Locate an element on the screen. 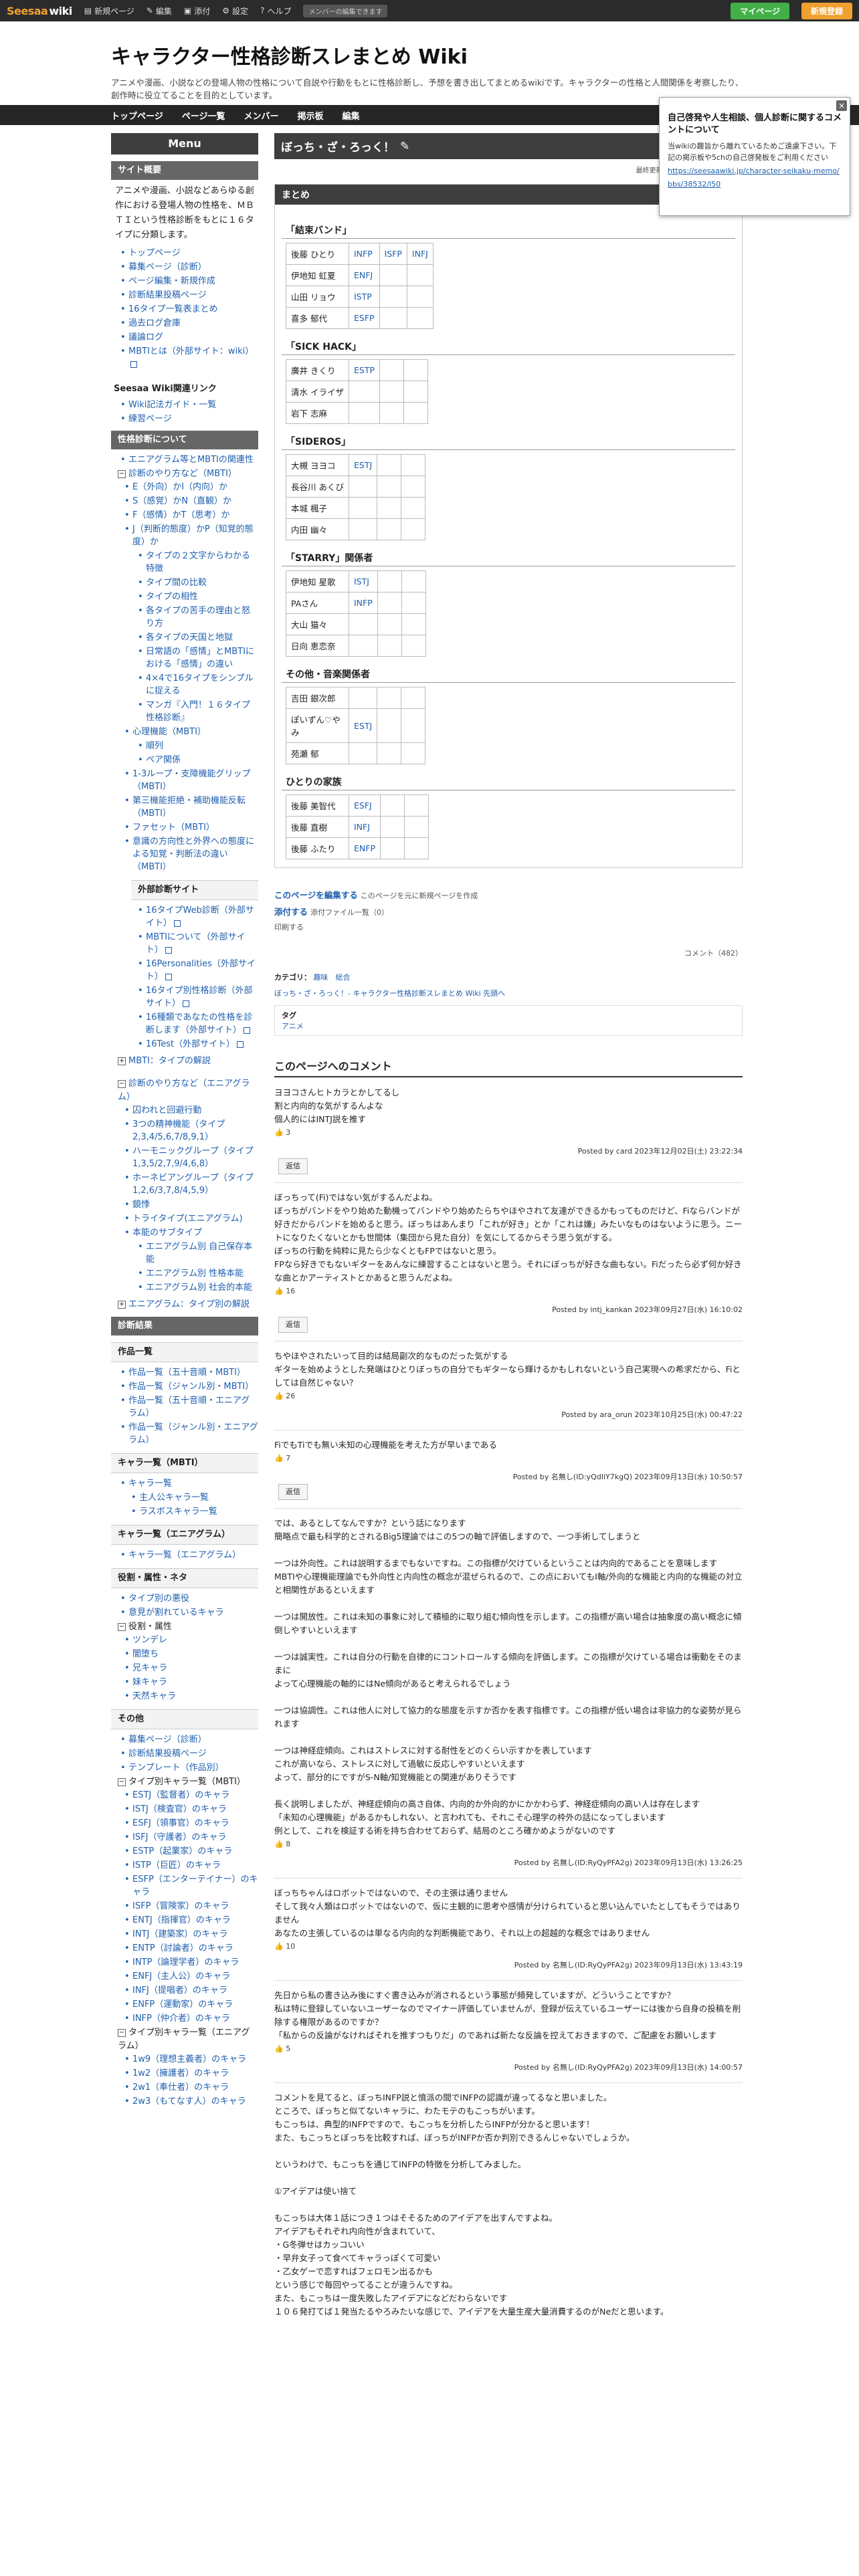  edit-pencil-icon: ✎ is located at coordinates (405, 146).